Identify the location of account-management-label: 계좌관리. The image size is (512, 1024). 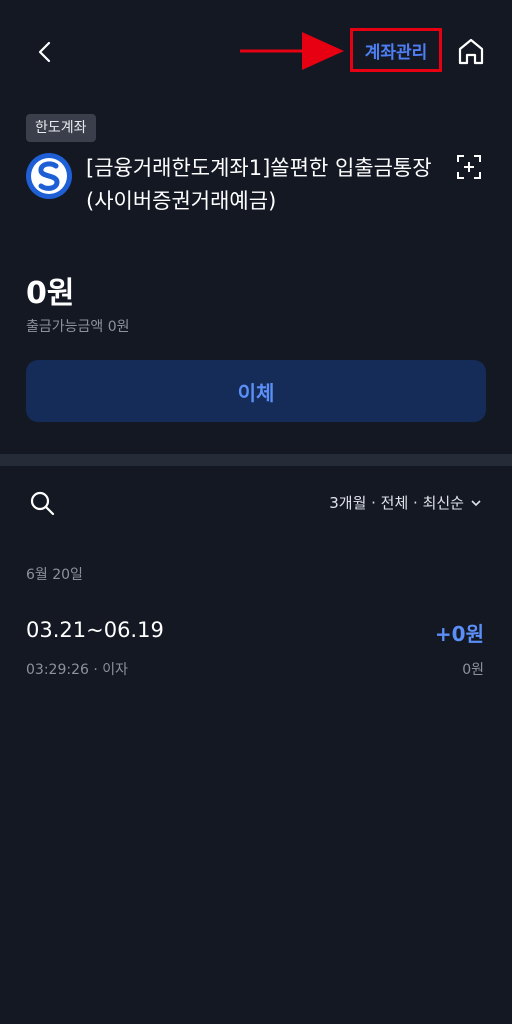
(396, 52).